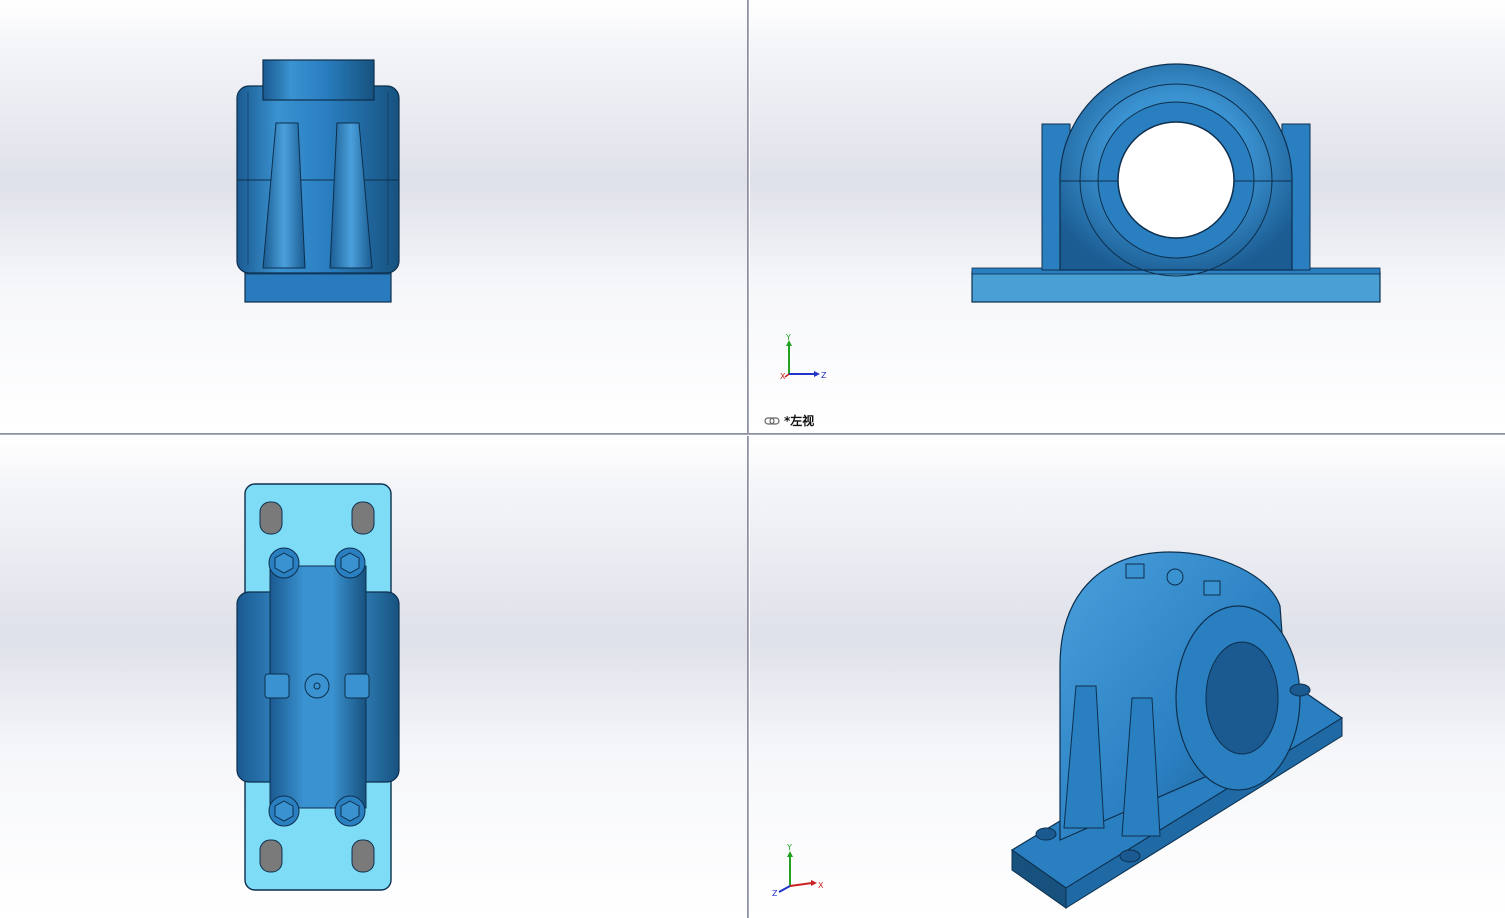 This screenshot has height=918, width=1505. What do you see at coordinates (803, 356) in the screenshot?
I see `view-triad: Y Z X` at bounding box center [803, 356].